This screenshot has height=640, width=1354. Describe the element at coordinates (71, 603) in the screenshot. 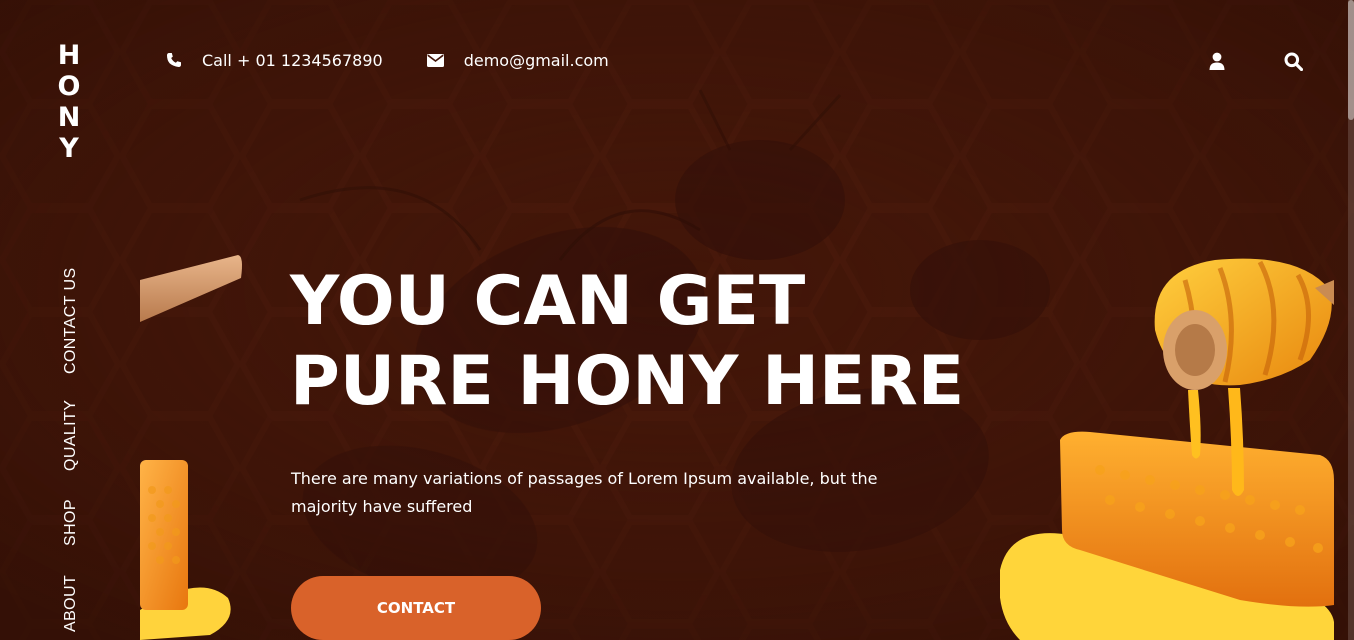

I see `nav-link-about: ABOUT` at that location.